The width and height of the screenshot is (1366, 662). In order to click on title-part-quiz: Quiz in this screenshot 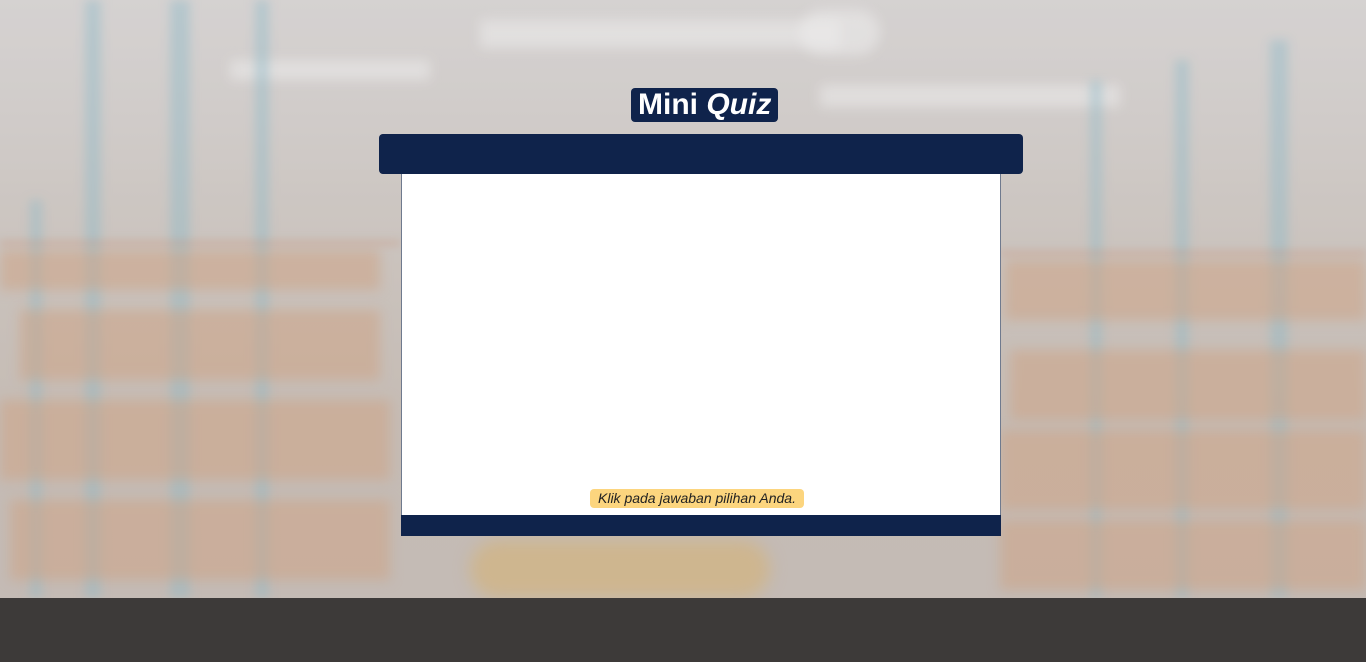, I will do `click(739, 104)`.